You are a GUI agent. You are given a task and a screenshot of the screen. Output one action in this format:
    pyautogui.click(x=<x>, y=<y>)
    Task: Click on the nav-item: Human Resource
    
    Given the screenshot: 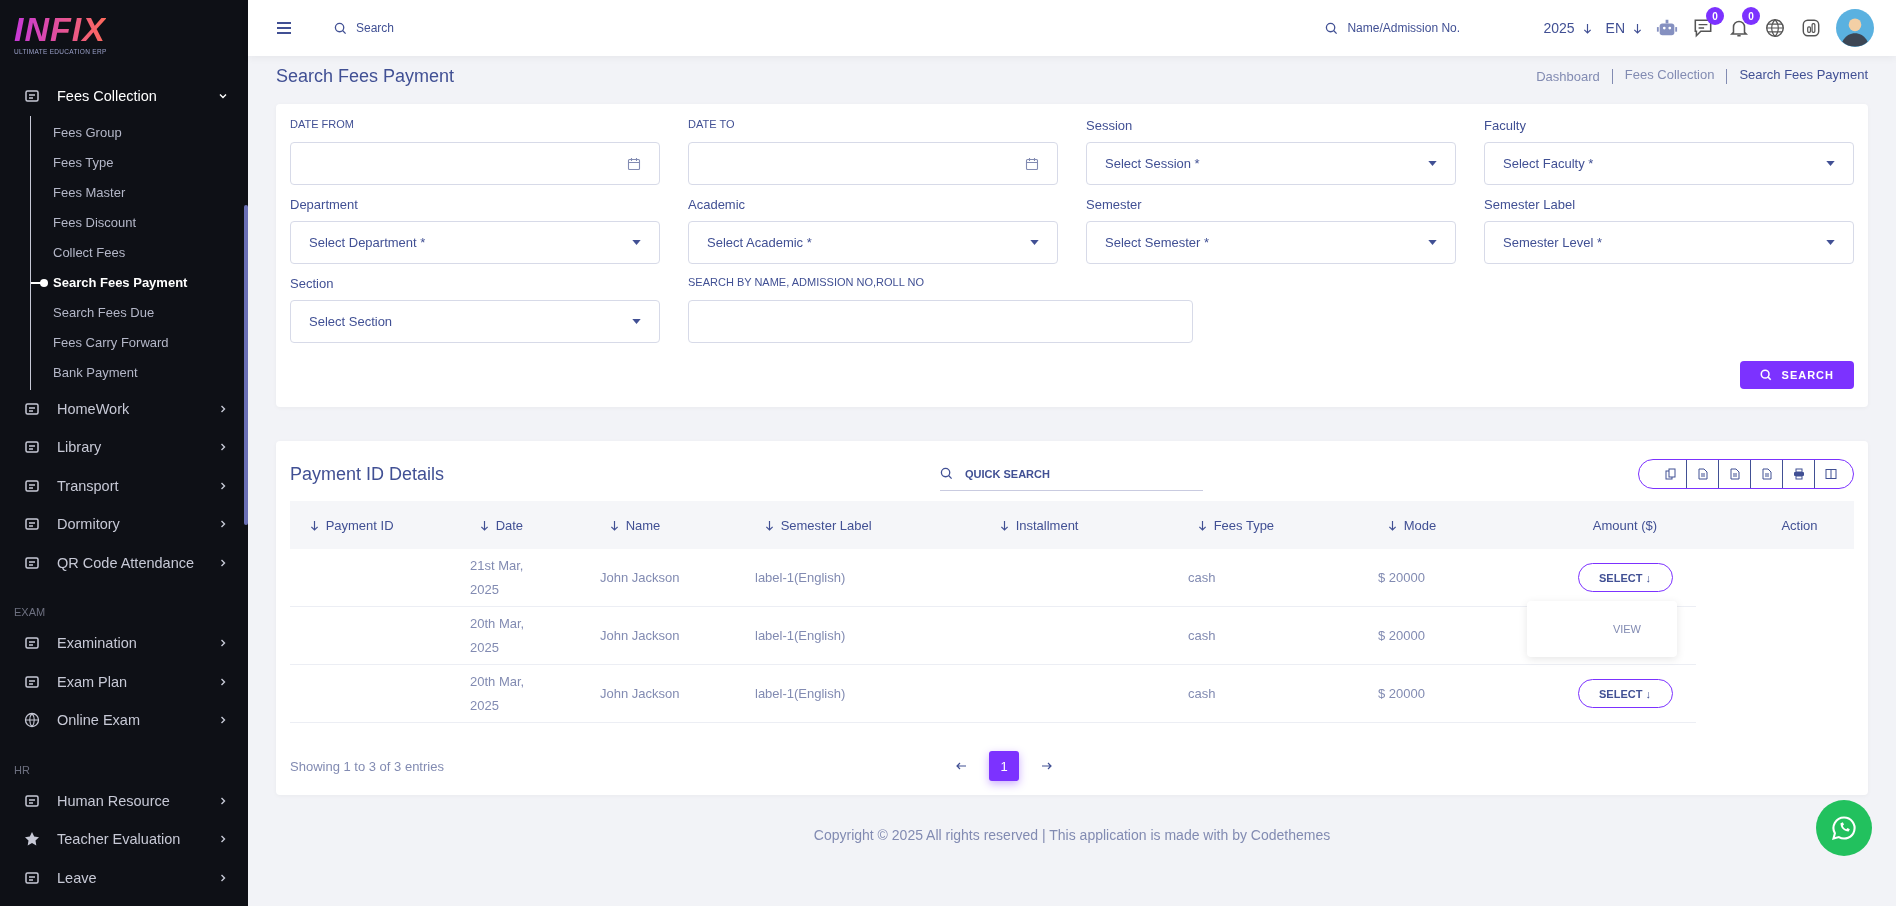 What is the action you would take?
    pyautogui.click(x=124, y=800)
    